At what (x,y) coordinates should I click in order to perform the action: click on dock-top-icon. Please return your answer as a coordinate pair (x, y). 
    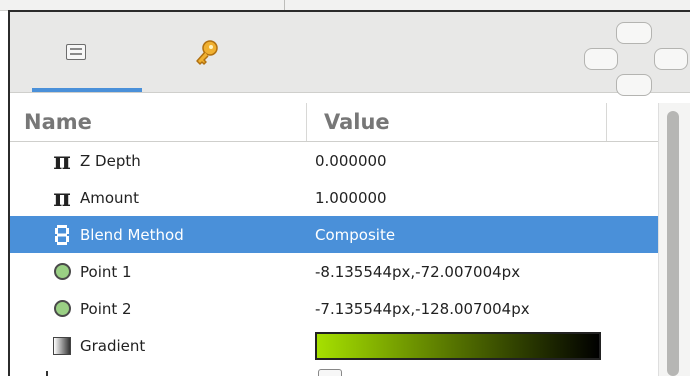
    Looking at the image, I should click on (634, 33).